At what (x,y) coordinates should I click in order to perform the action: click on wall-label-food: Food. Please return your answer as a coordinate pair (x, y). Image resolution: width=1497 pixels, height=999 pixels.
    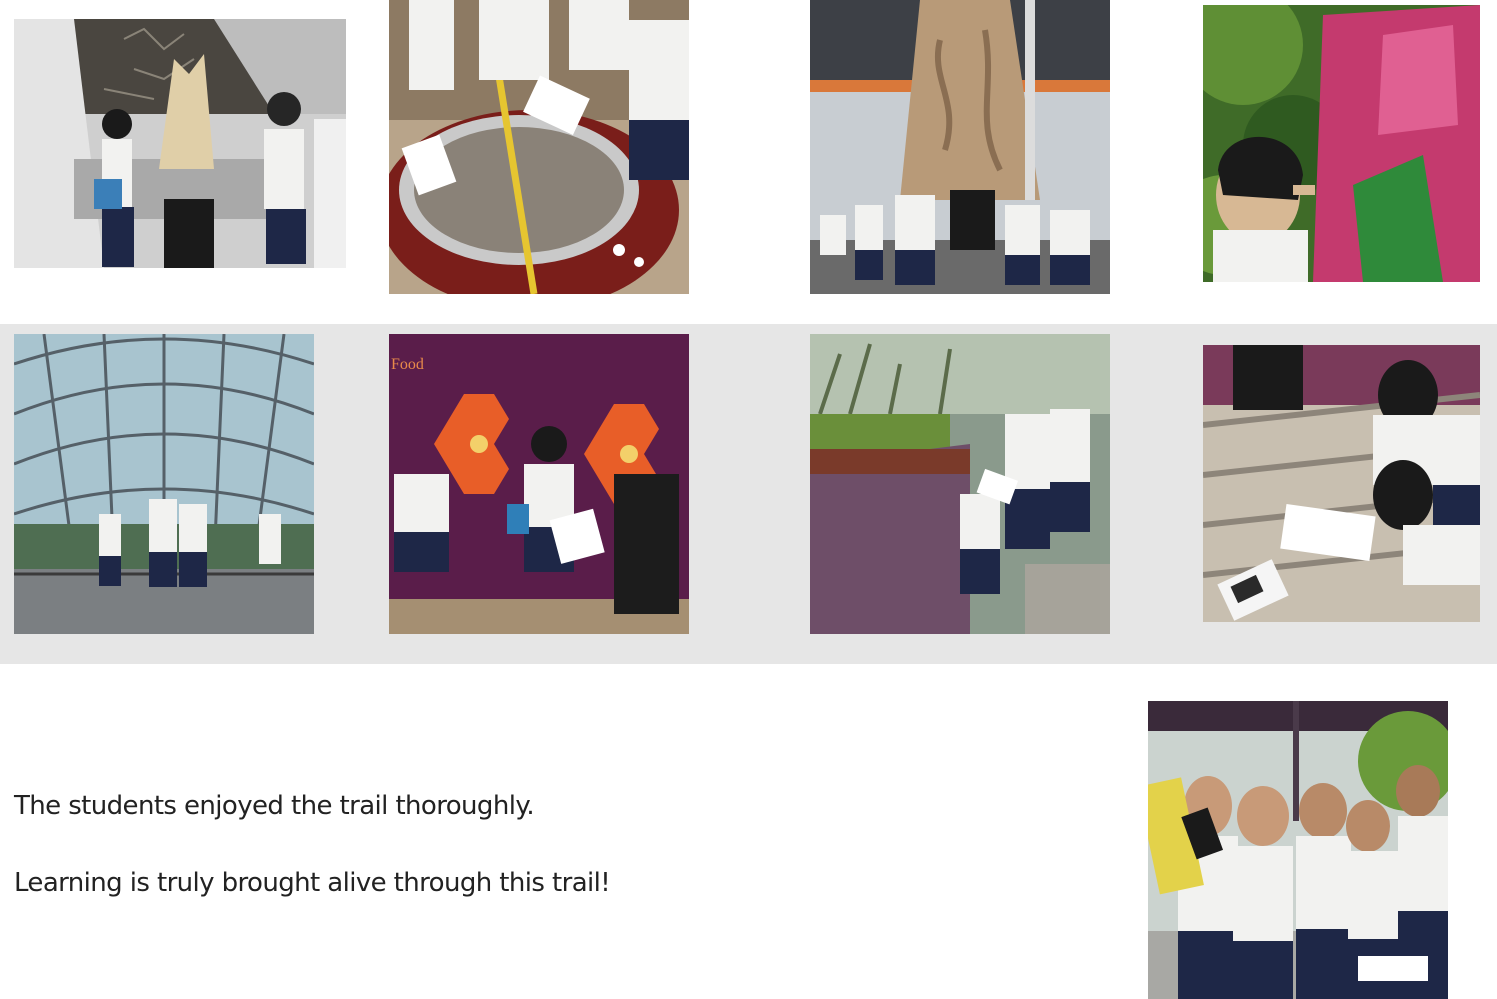
    Looking at the image, I should click on (407, 364).